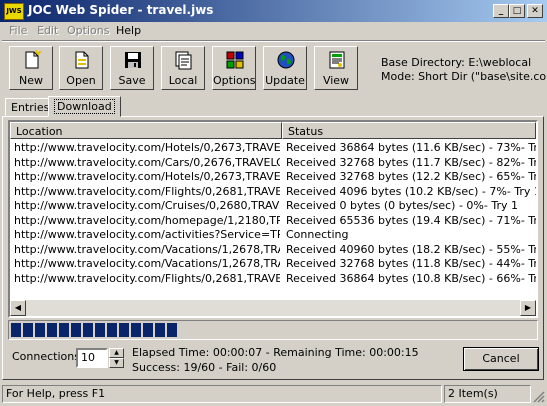 This screenshot has width=547, height=406. Describe the element at coordinates (273, 11) in the screenshot. I see `title-bar: JWS JOC Web Spider - travel.jws _ □ ✕` at that location.